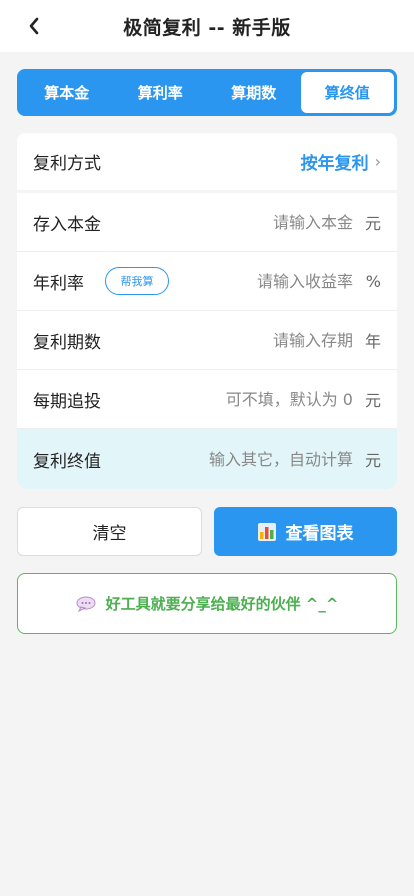  Describe the element at coordinates (347, 92) in the screenshot. I see `tab-final-value: 算终值` at that location.